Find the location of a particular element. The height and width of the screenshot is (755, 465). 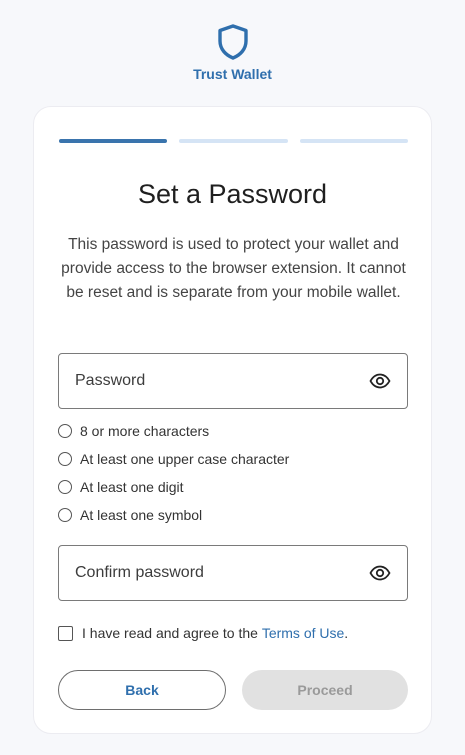

confirm-password-field is located at coordinates (233, 573).